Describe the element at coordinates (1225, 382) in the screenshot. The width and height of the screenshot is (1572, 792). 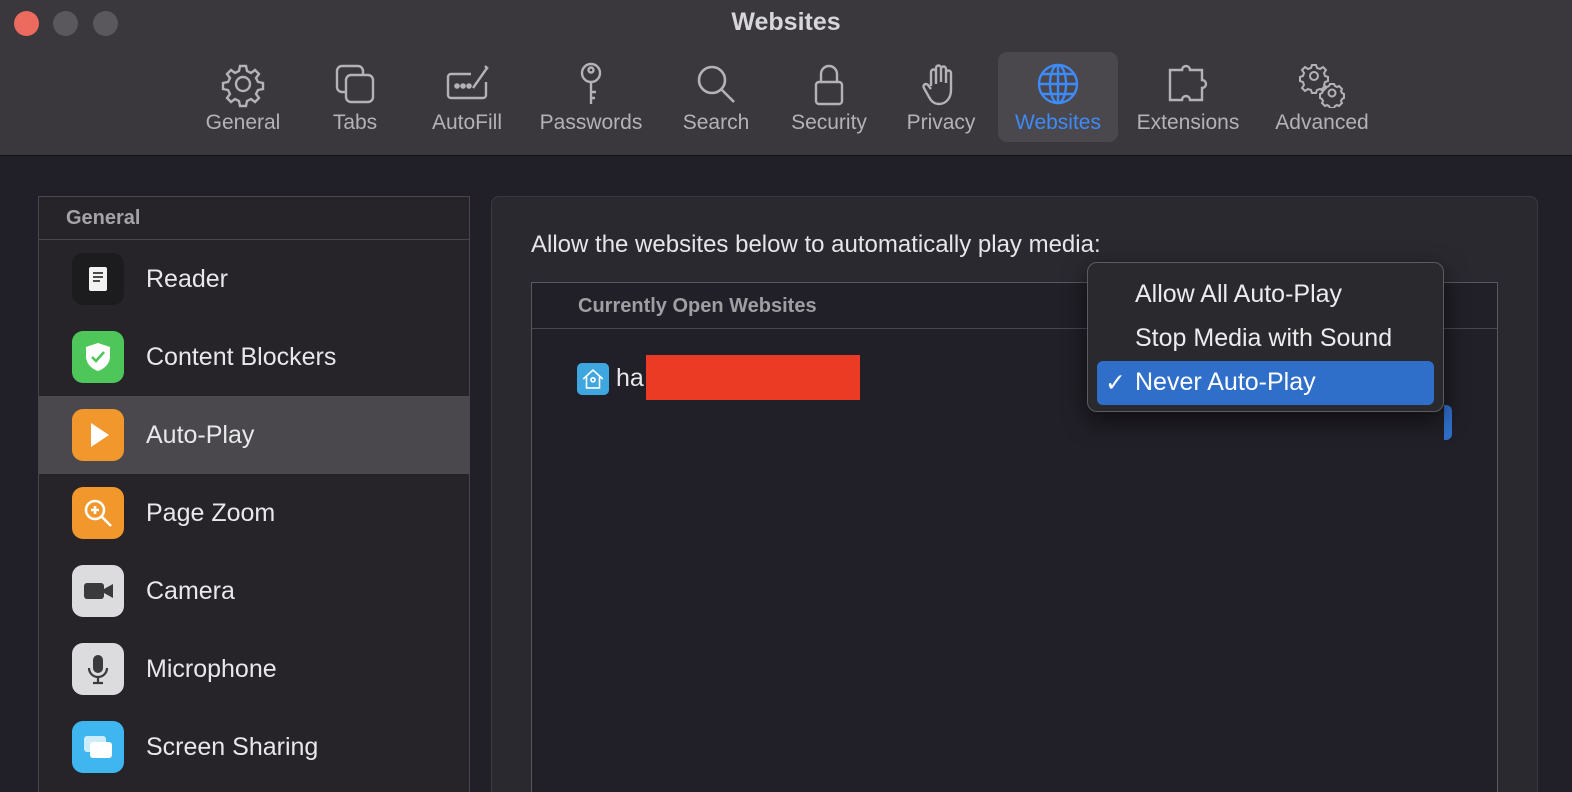
I see `menu-item-label: Never Auto-Play` at that location.